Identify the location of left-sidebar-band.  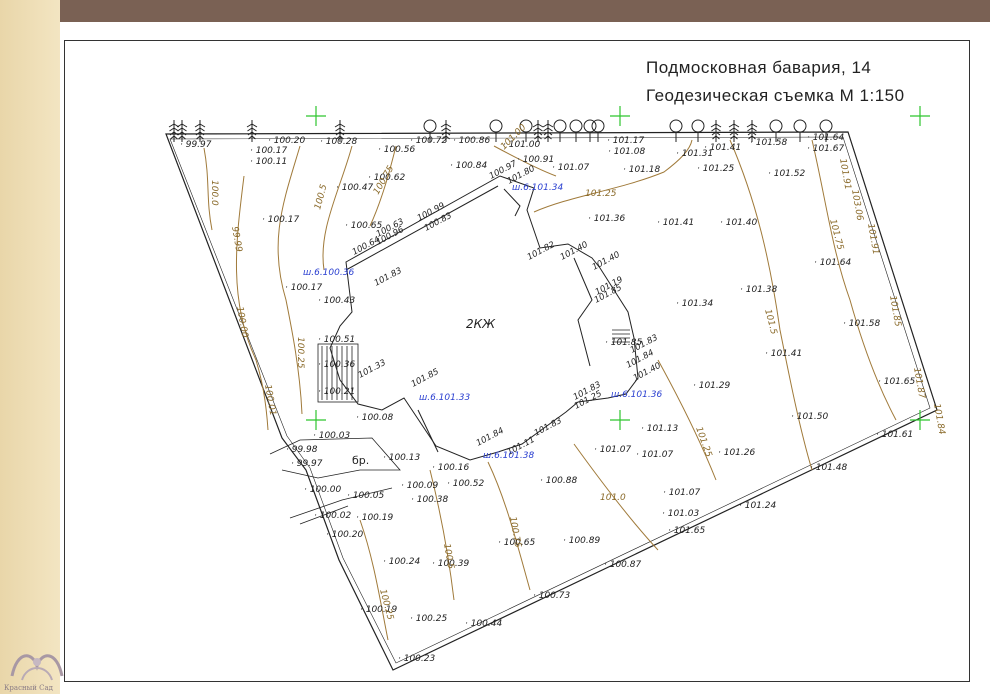
(30, 347).